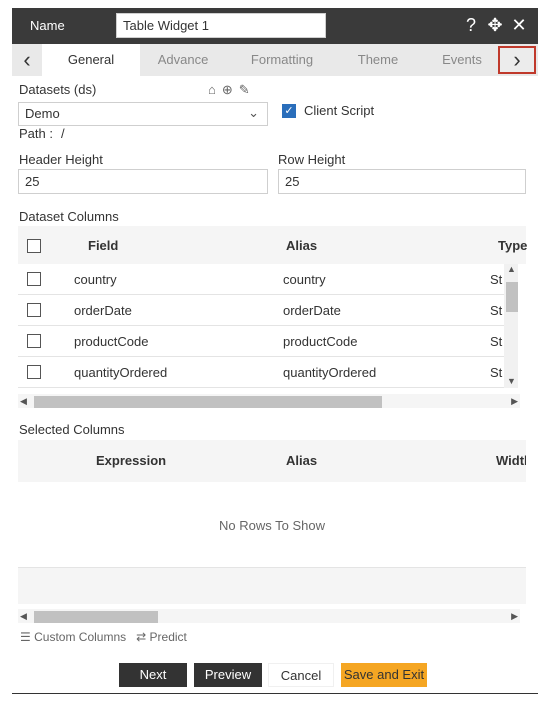  I want to click on dataset-select: Demo ⌄, so click(143, 114).